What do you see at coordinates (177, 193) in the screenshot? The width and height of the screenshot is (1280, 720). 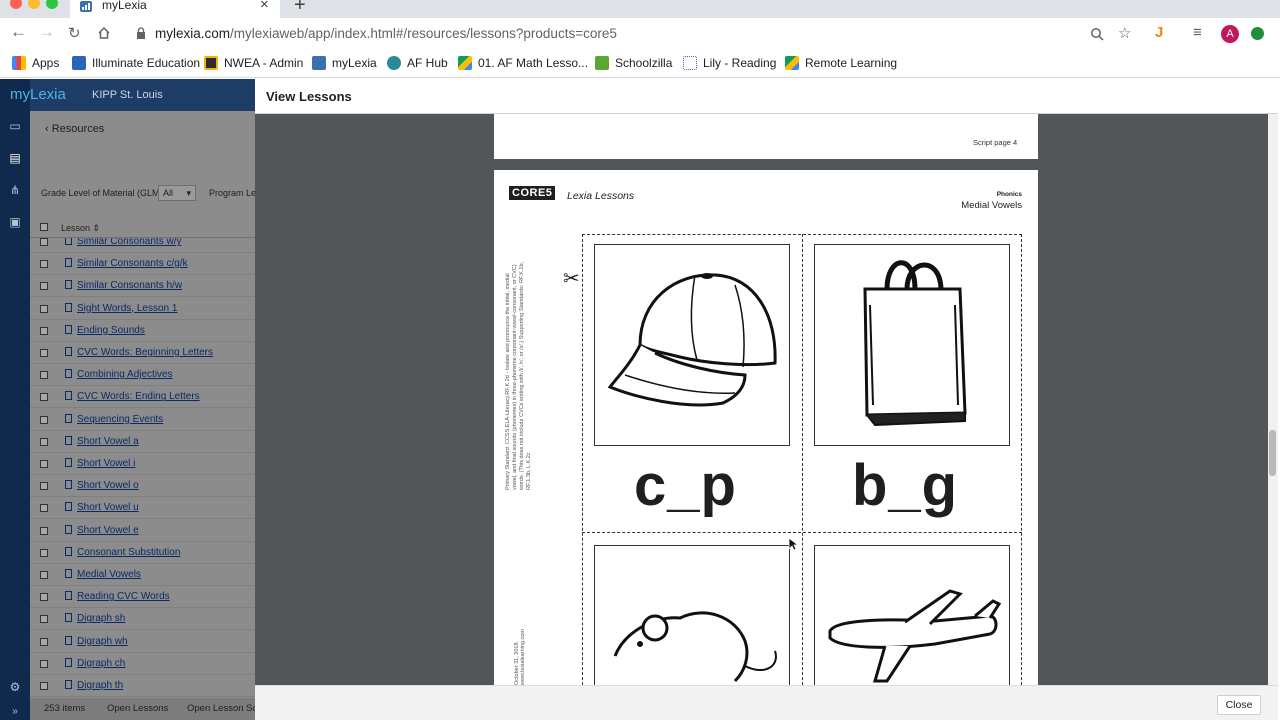 I see `glm-filter-select: All ▾` at bounding box center [177, 193].